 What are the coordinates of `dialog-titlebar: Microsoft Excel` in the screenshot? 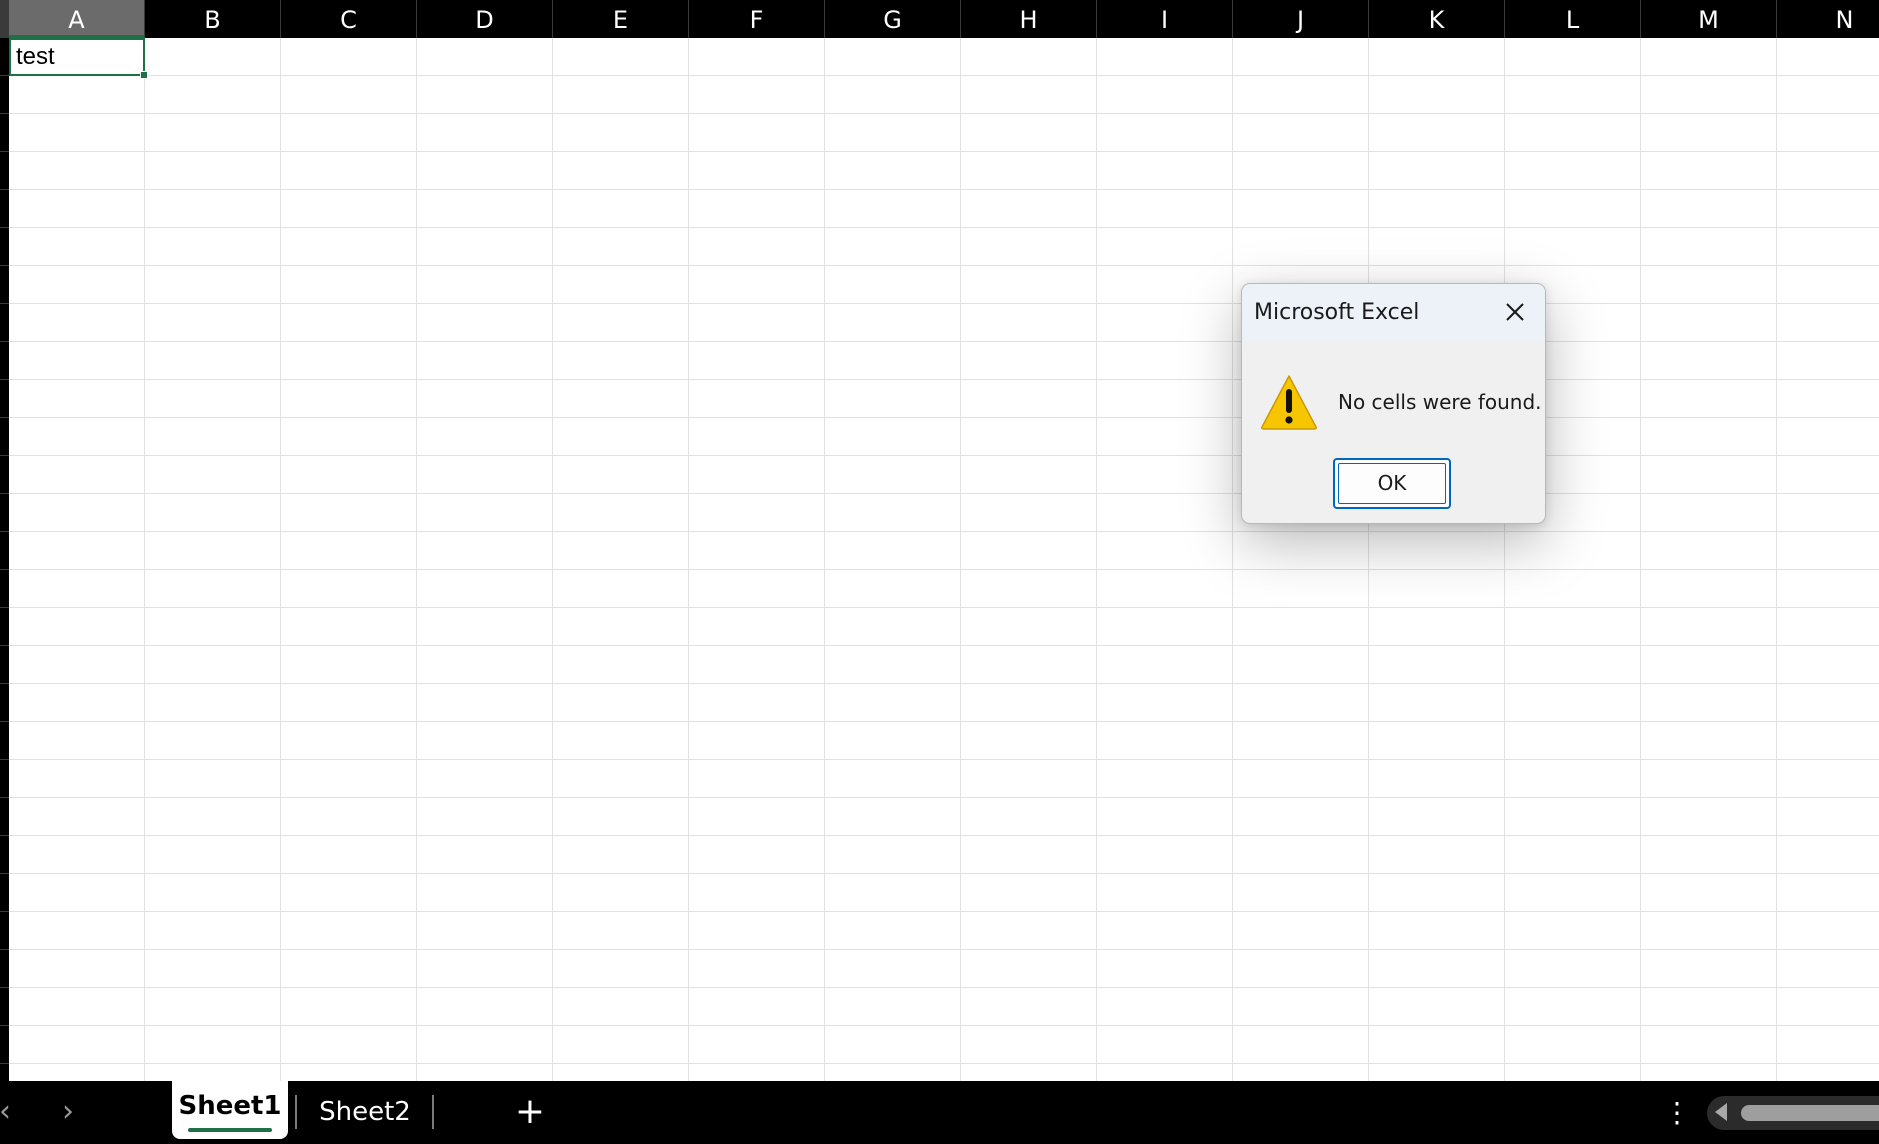 It's located at (1393, 312).